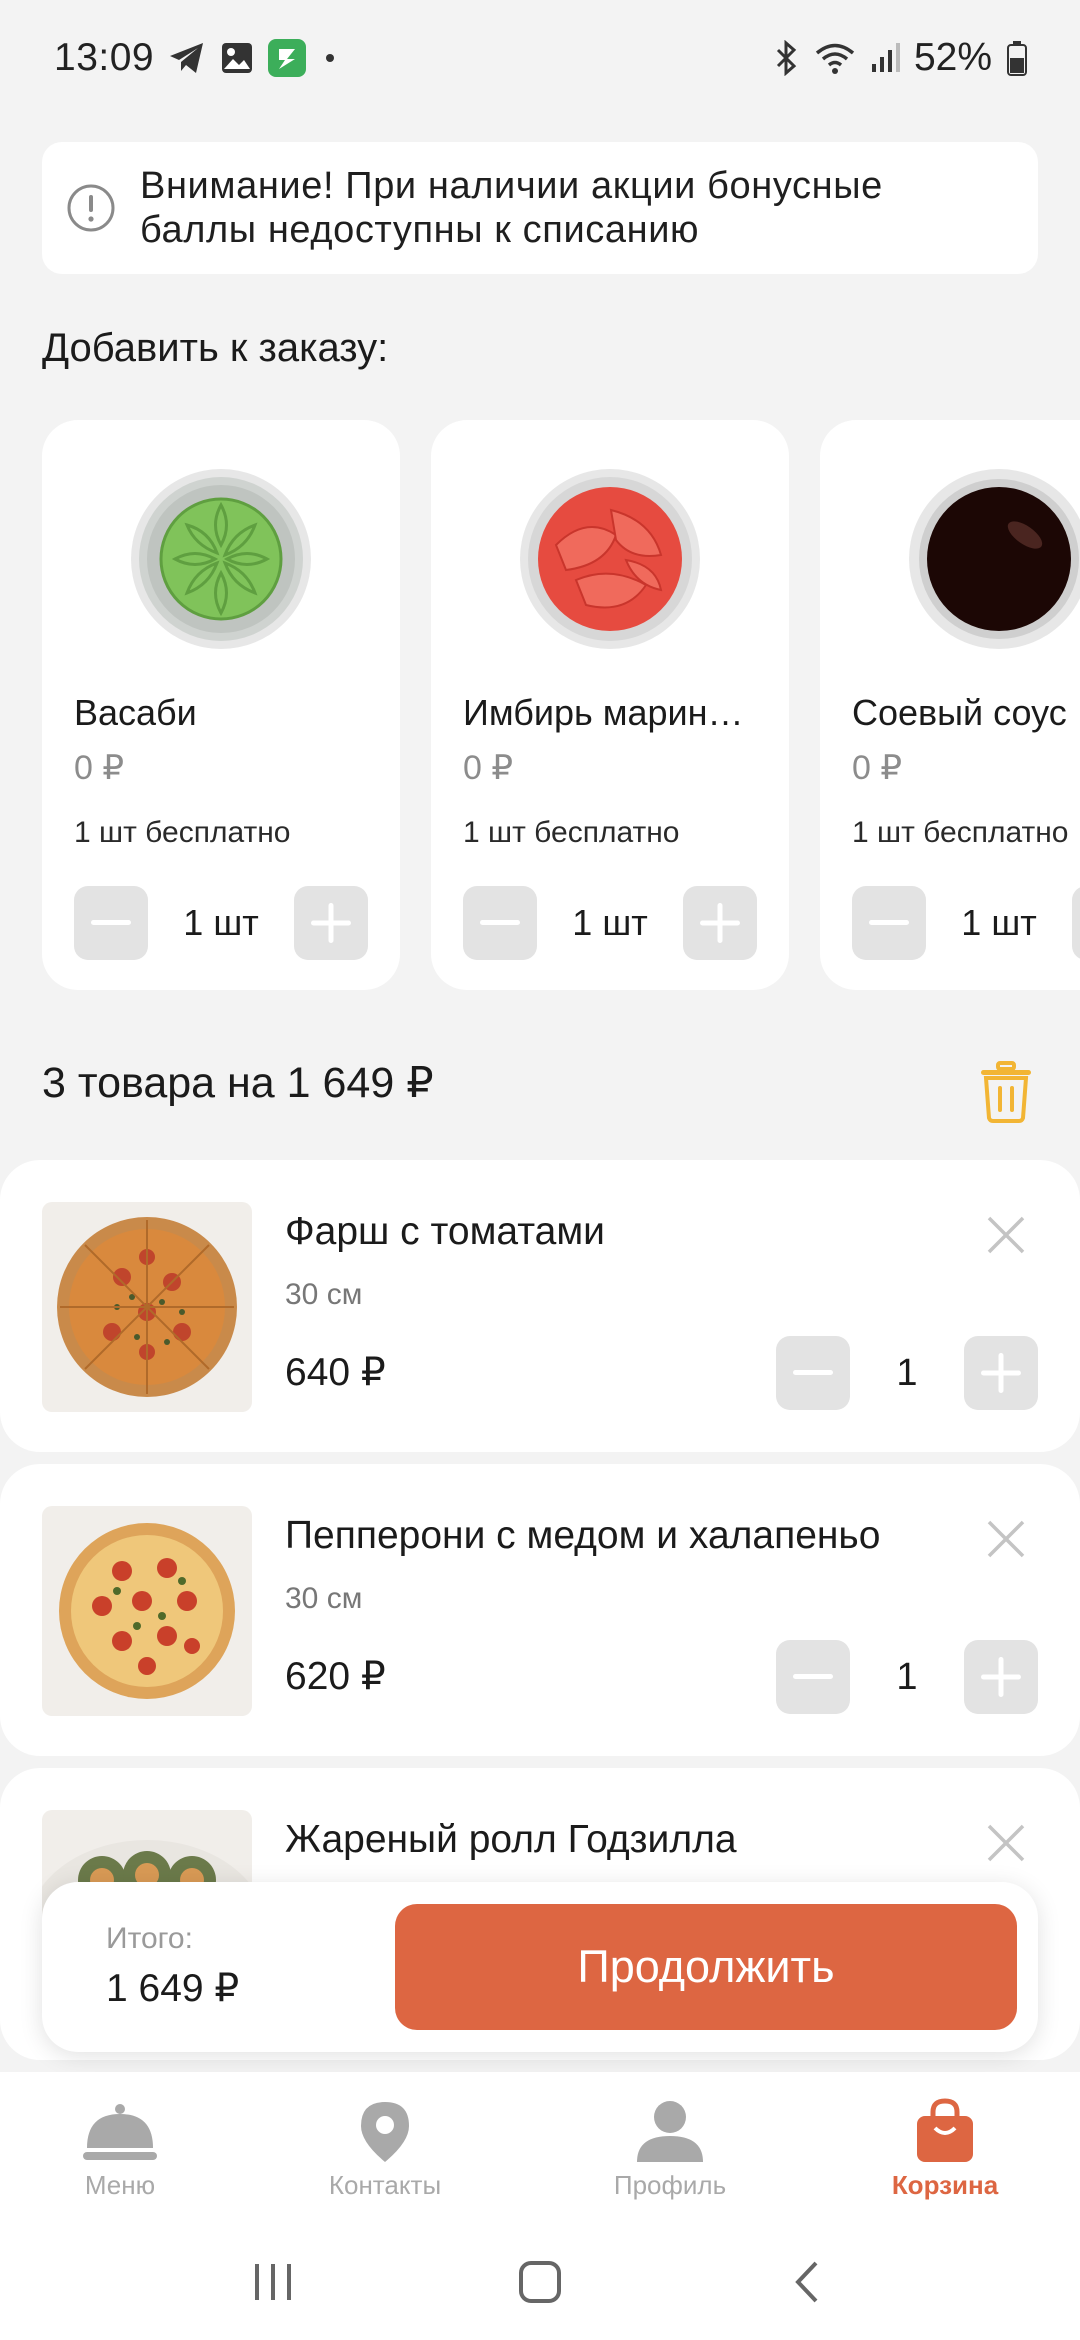  What do you see at coordinates (540, 57) in the screenshot?
I see `status-bar: 13:09 52%` at bounding box center [540, 57].